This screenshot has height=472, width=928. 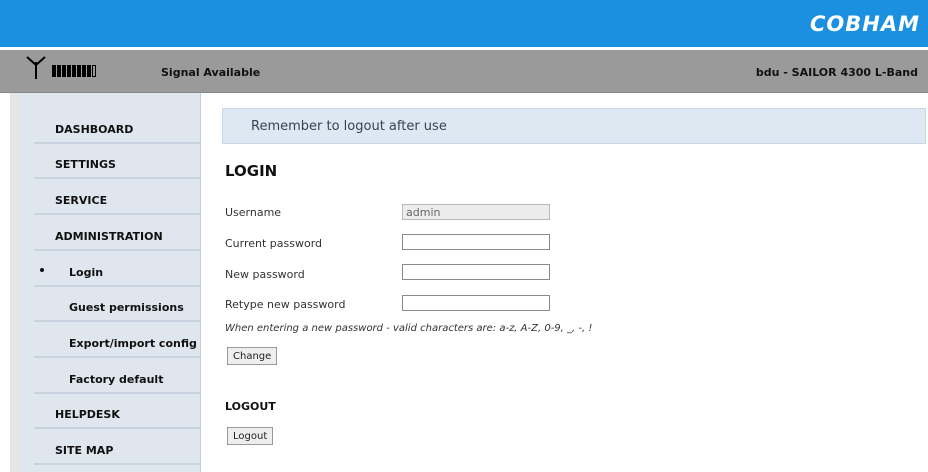 I want to click on sidebar-item-label: Login, so click(x=86, y=272).